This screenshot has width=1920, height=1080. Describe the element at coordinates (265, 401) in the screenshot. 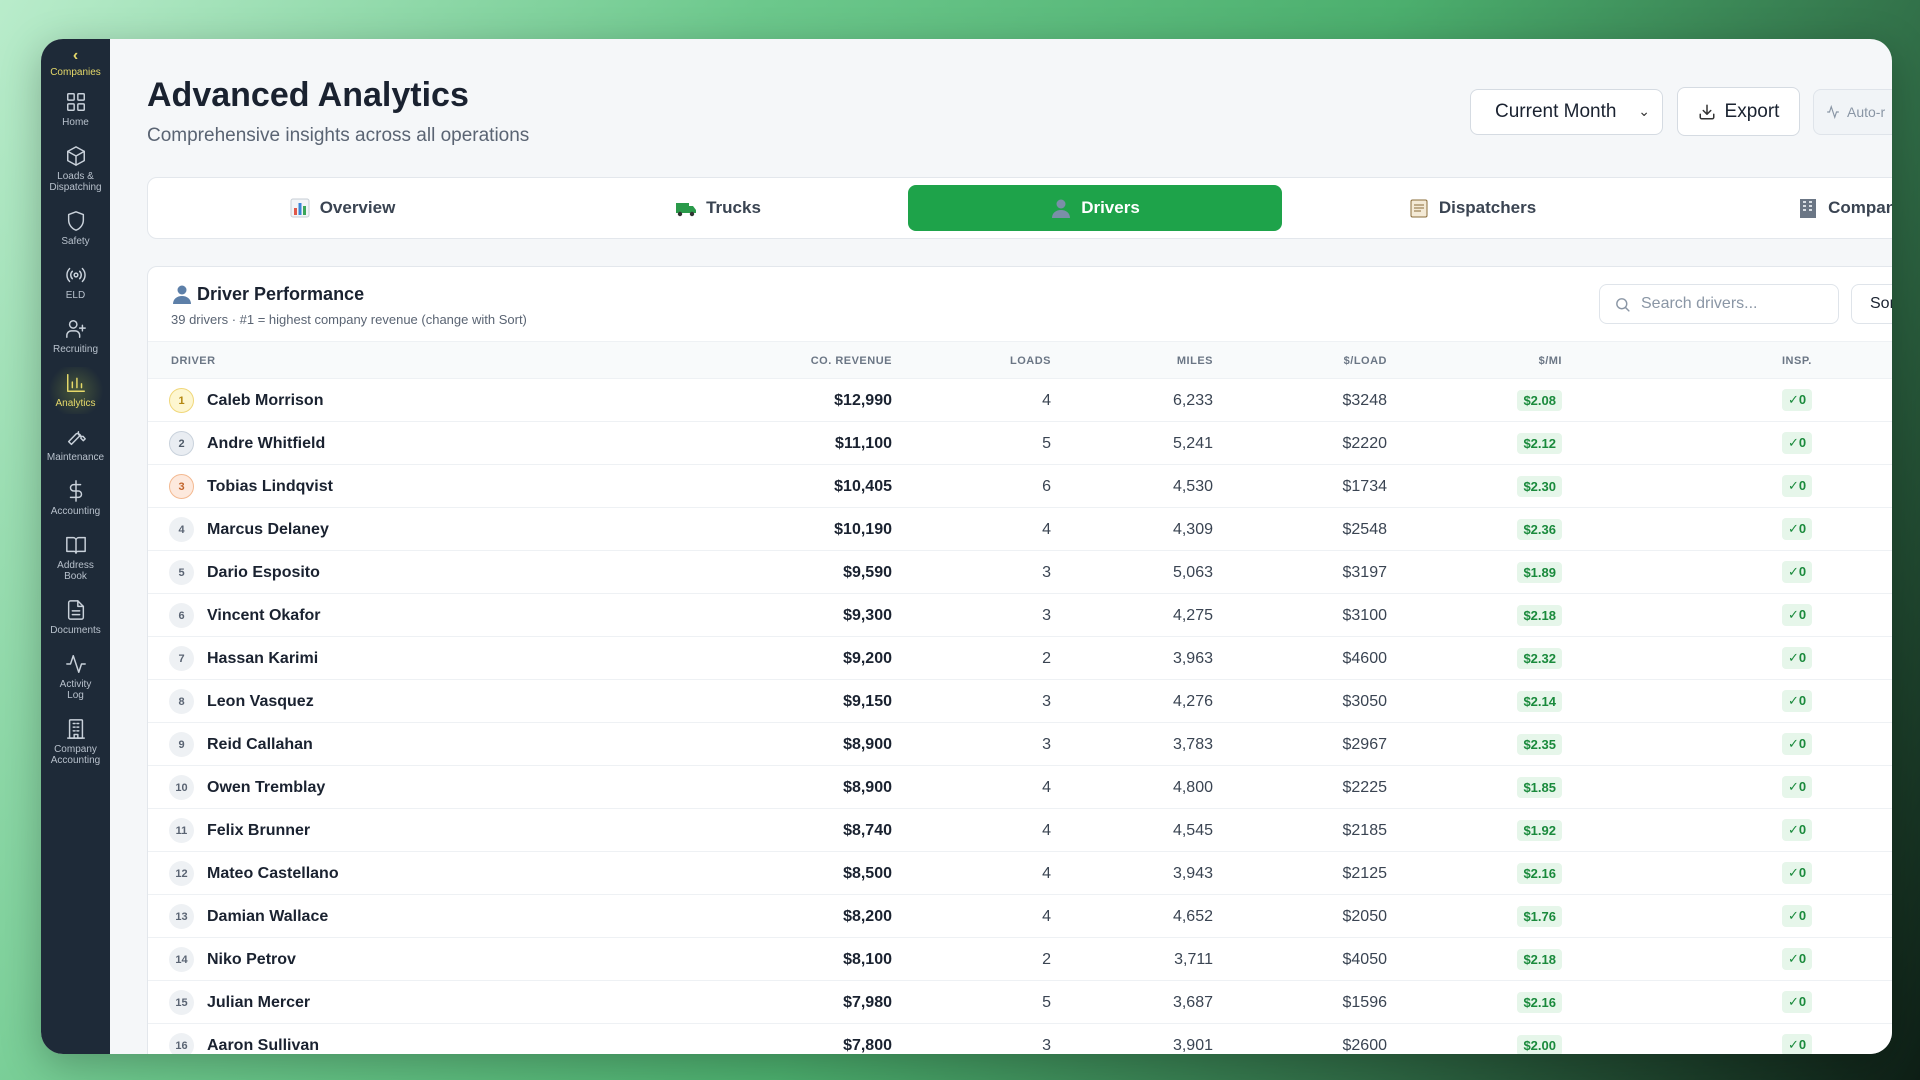

I see `driver-name: Caleb Morrison` at that location.